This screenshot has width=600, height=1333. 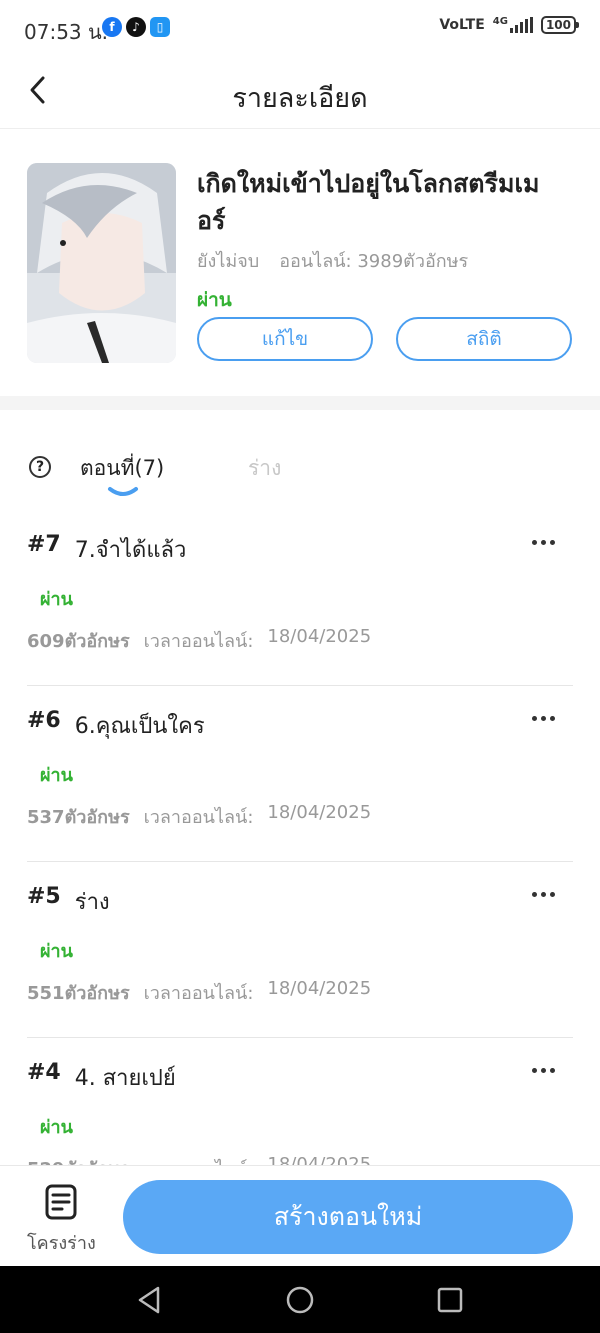 I want to click on volte-label: VoLTE, so click(x=462, y=25).